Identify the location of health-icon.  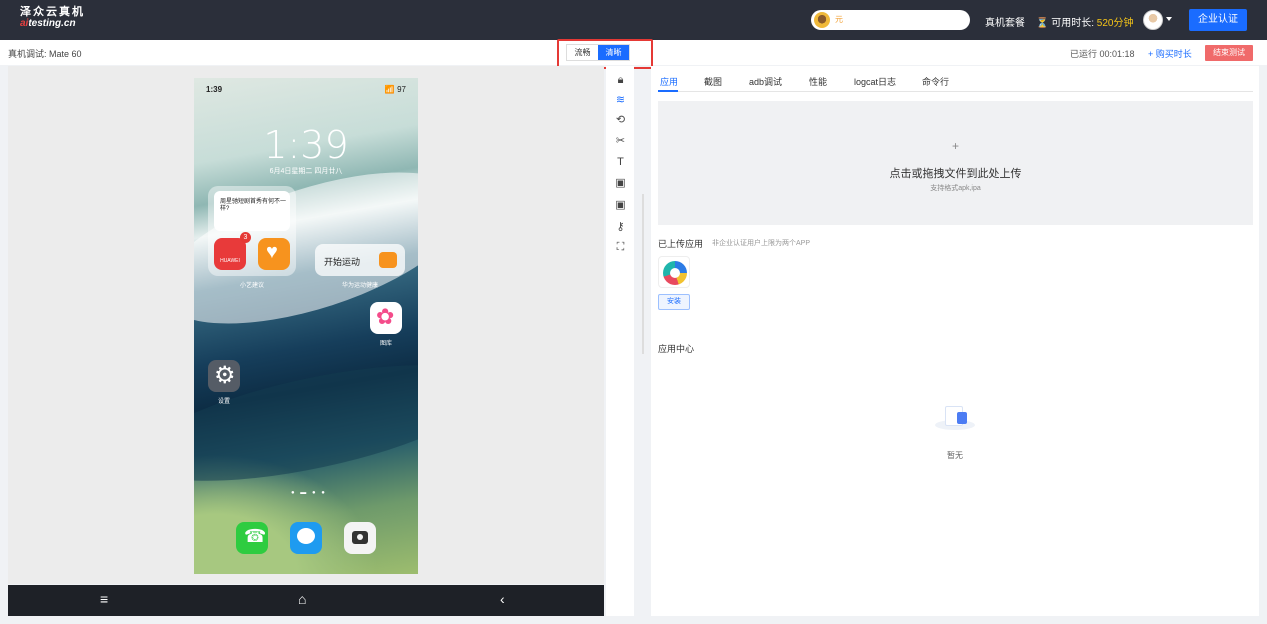
(388, 260).